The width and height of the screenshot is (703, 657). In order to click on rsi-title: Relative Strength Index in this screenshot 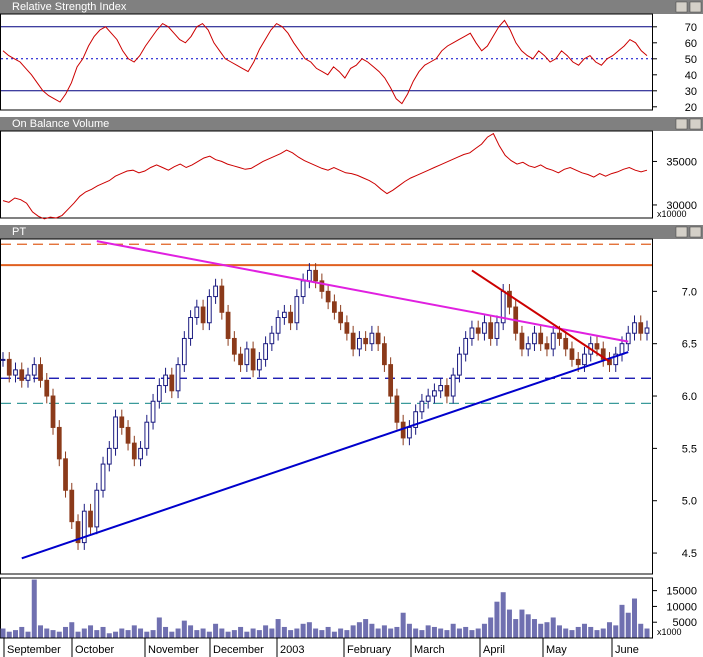, I will do `click(69, 7)`.